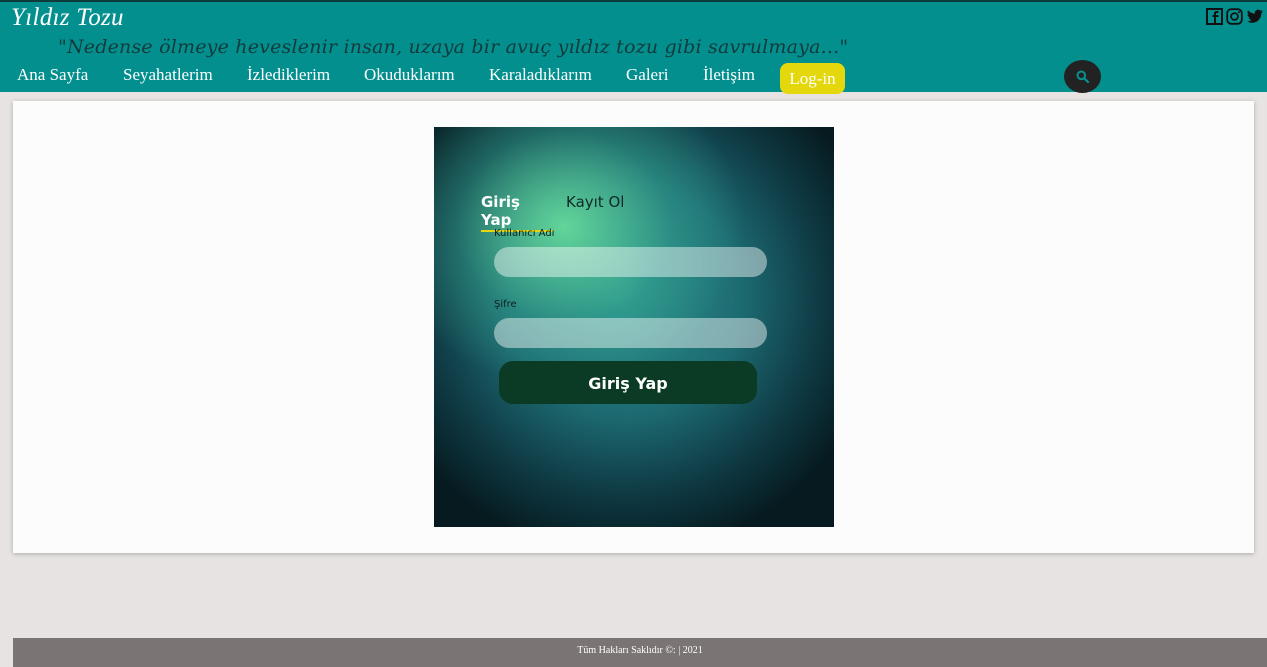 The height and width of the screenshot is (667, 1267). What do you see at coordinates (1254, 16) in the screenshot?
I see `twitter-icon` at bounding box center [1254, 16].